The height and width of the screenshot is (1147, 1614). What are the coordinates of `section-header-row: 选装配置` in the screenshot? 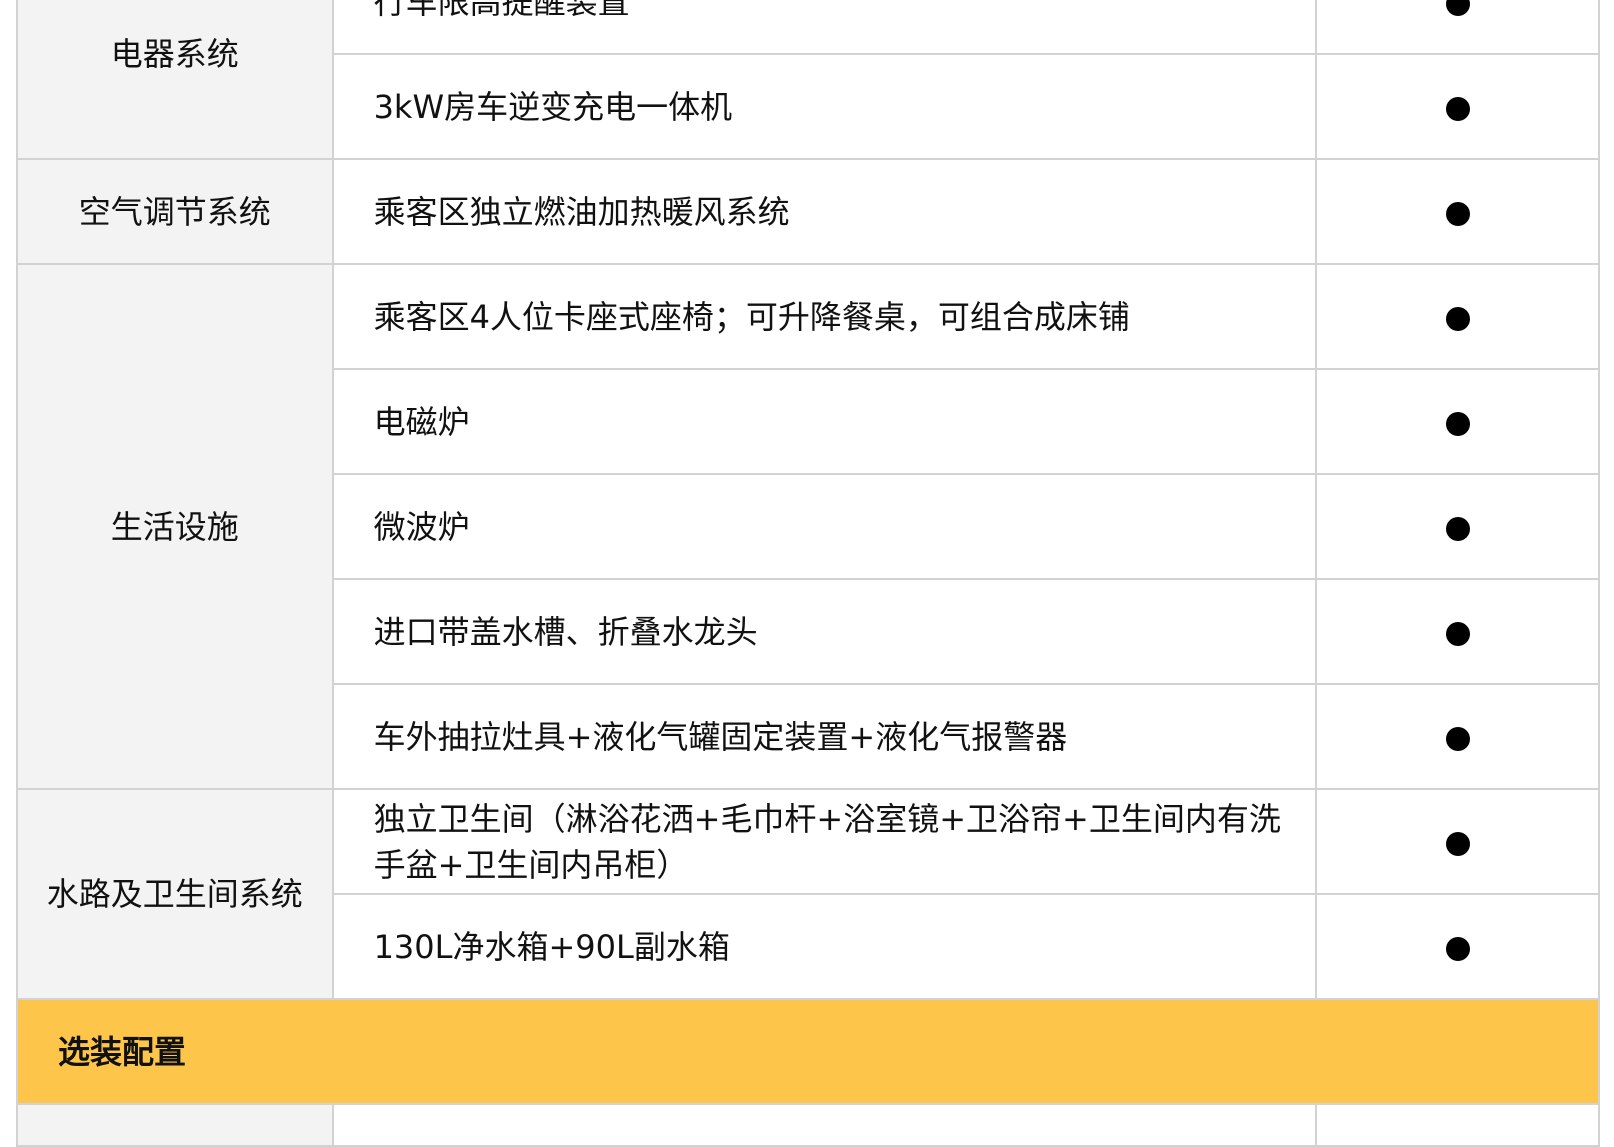 It's located at (808, 1051).